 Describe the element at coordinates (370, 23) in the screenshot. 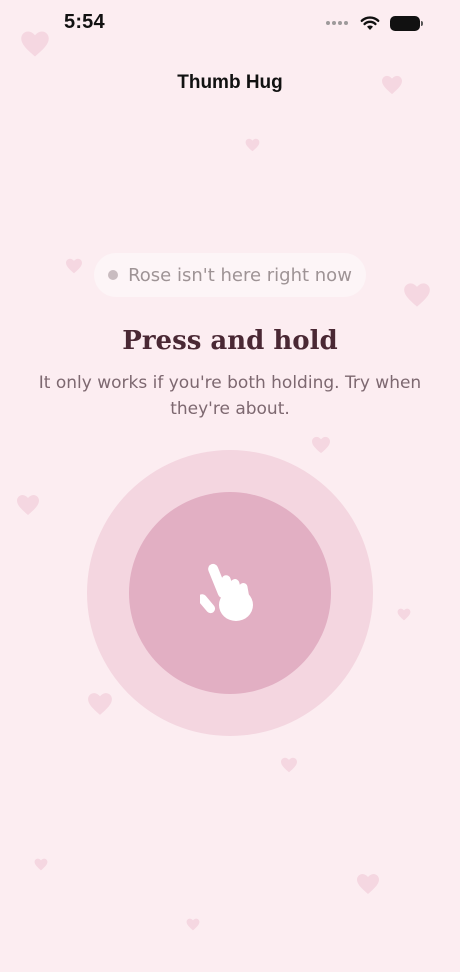

I see `wifi-icon` at that location.